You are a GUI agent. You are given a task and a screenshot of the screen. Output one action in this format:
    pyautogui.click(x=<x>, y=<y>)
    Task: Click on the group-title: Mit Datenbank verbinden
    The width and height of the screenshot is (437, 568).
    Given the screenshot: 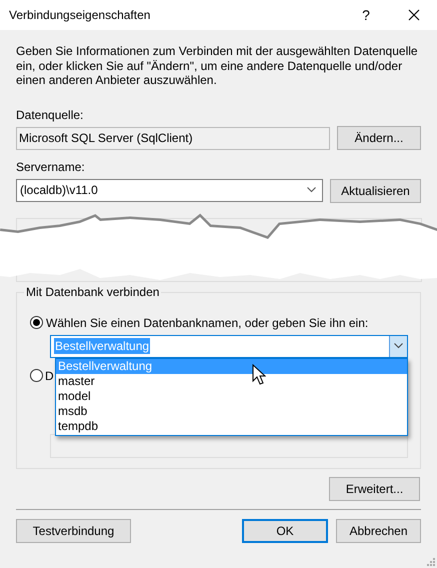 What is the action you would take?
    pyautogui.click(x=93, y=291)
    